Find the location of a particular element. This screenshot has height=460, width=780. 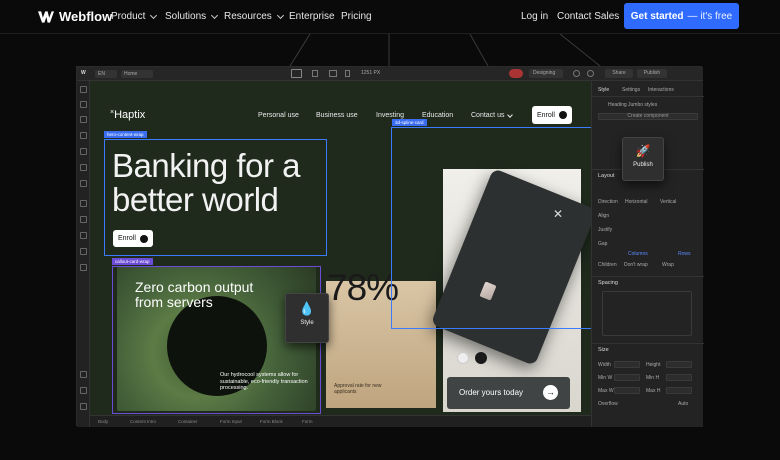

canvas-nav-personal: Personal use is located at coordinates (278, 115).